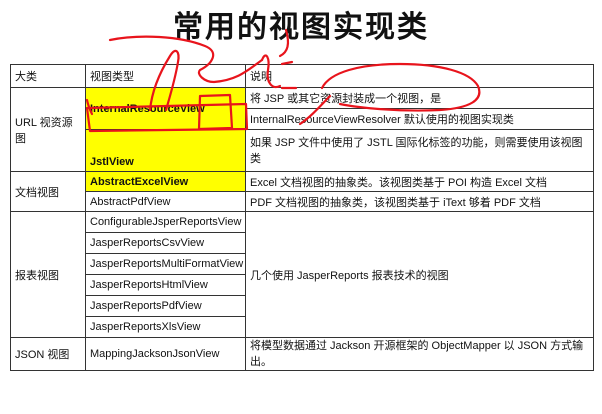  Describe the element at coordinates (165, 354) in the screenshot. I see `view-mapping-jackson: MappingJacksonJsonView` at that location.